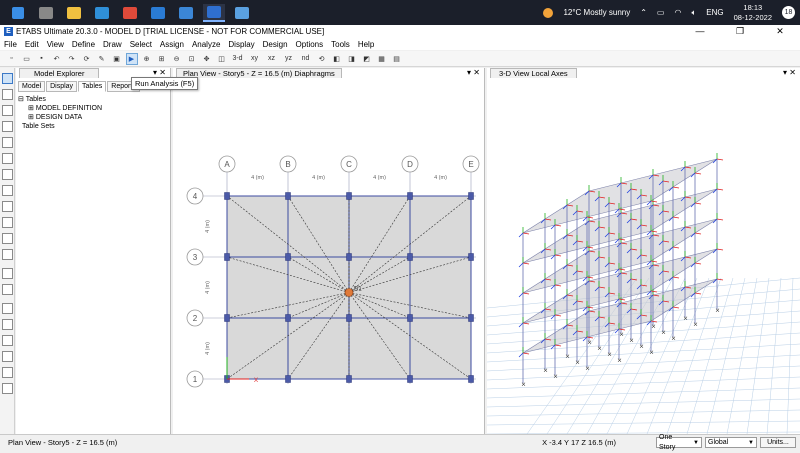  I want to click on wifi-icon: ◠, so click(677, 12).